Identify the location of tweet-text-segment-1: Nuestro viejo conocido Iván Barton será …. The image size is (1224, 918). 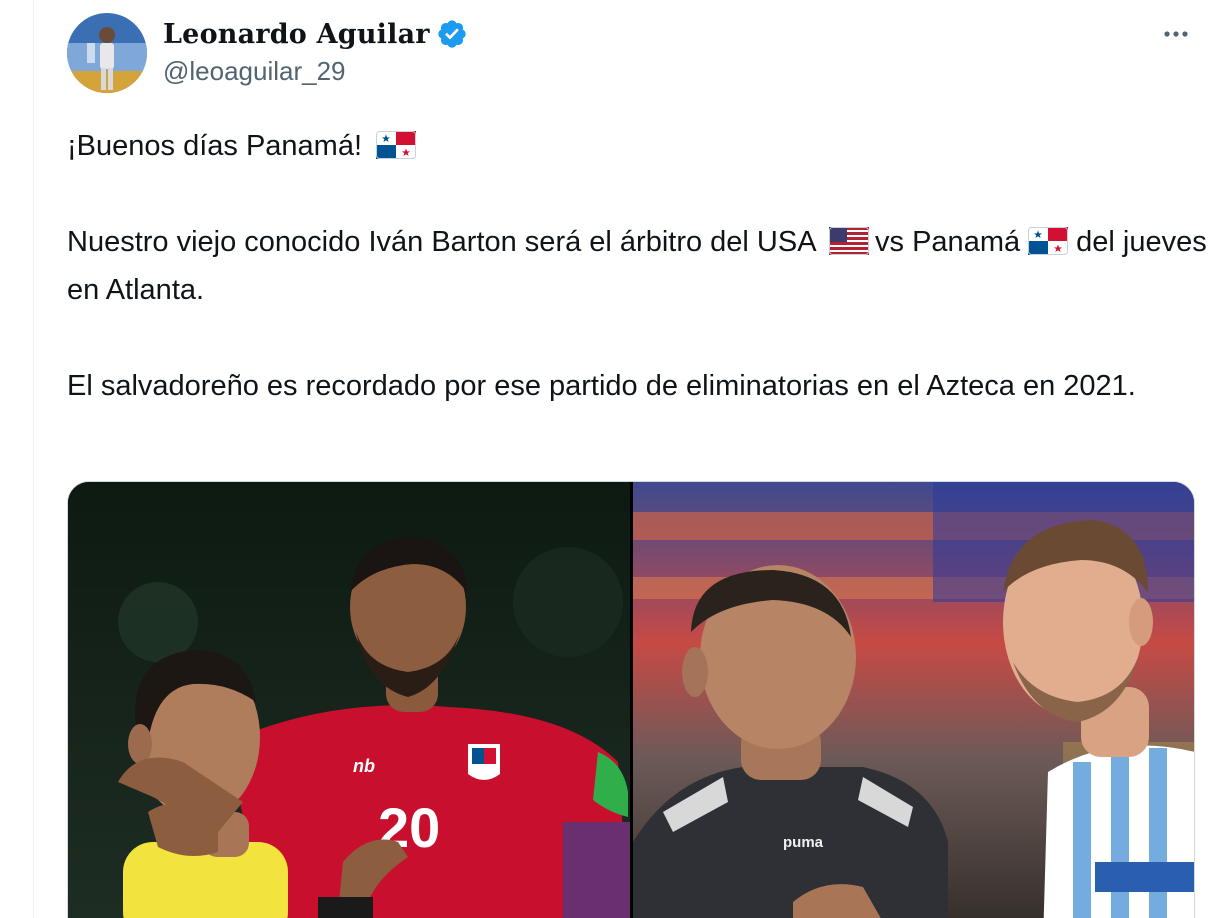
(441, 242).